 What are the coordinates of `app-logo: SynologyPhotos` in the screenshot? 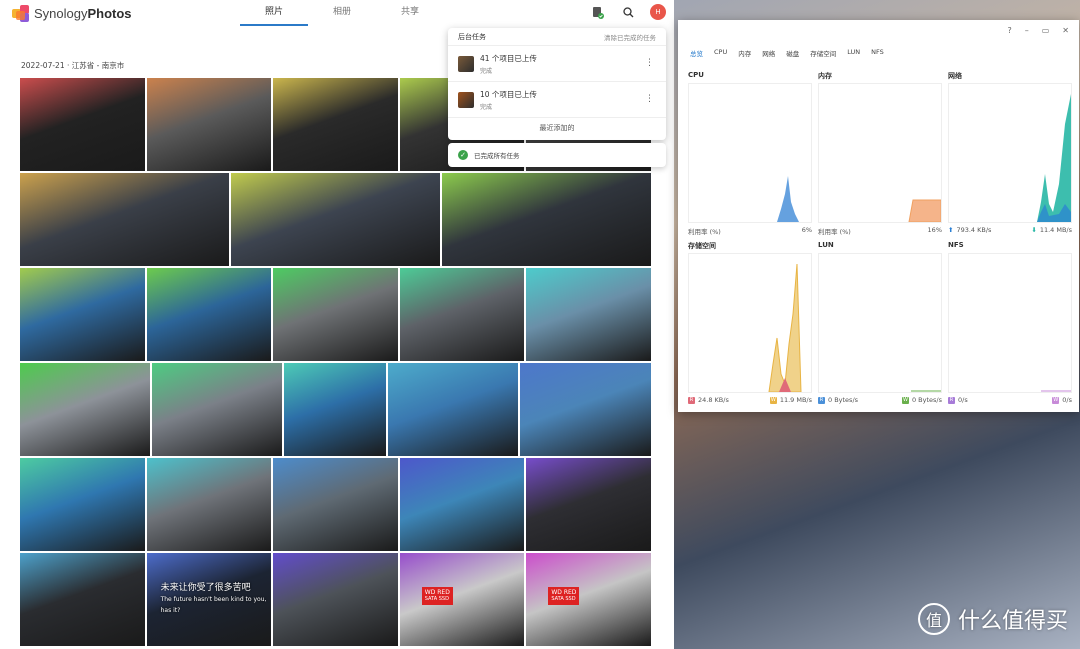 It's located at (72, 13).